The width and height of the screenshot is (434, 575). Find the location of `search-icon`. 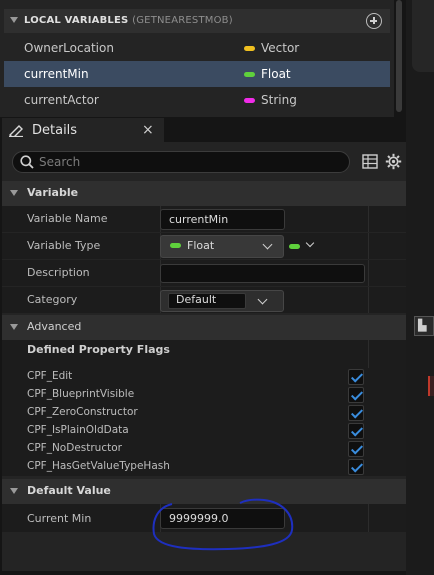

search-icon is located at coordinates (27, 162).